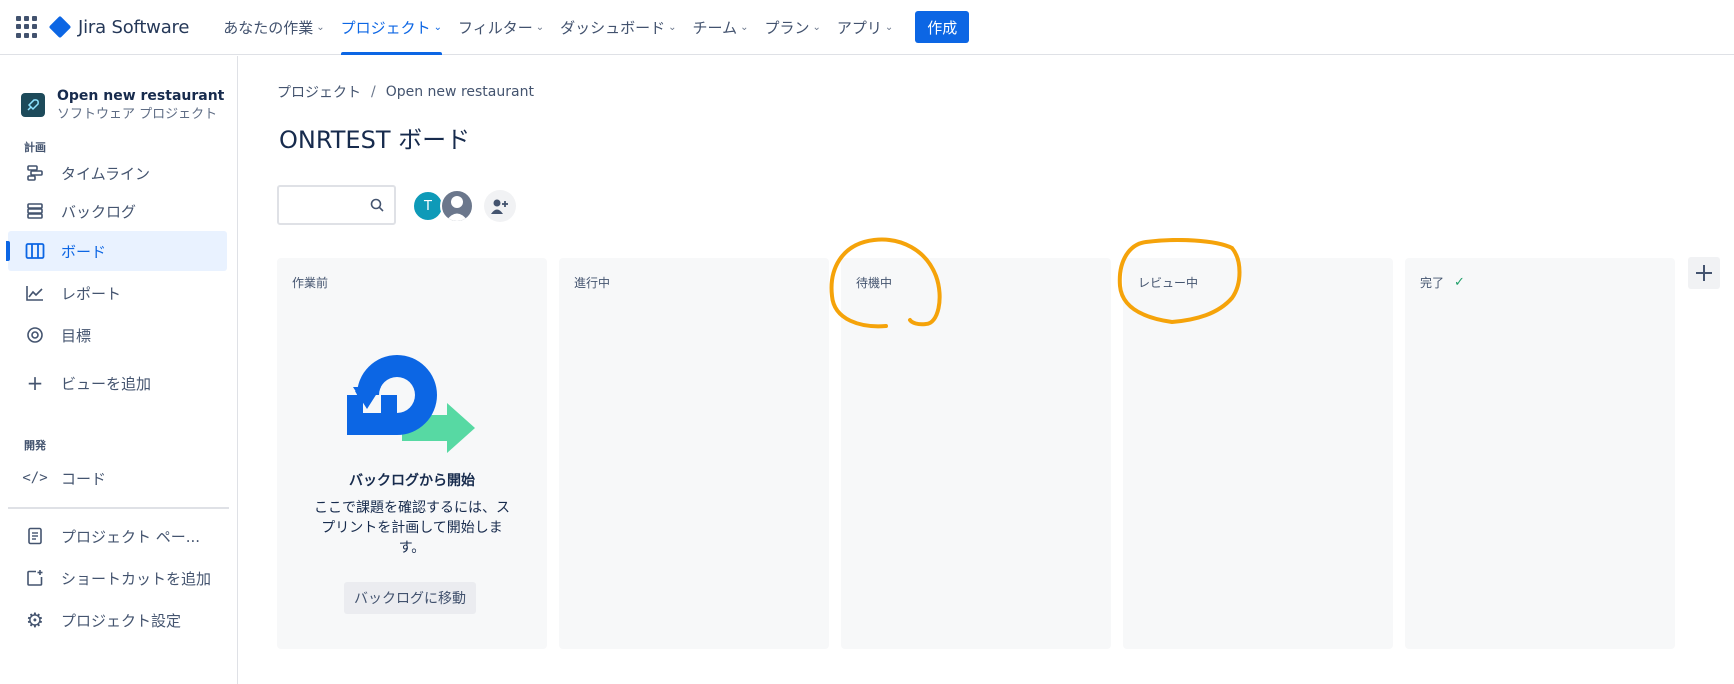 The image size is (1734, 684). Describe the element at coordinates (136, 578) in the screenshot. I see `sidebar-item-label: ショートカットを追加` at that location.